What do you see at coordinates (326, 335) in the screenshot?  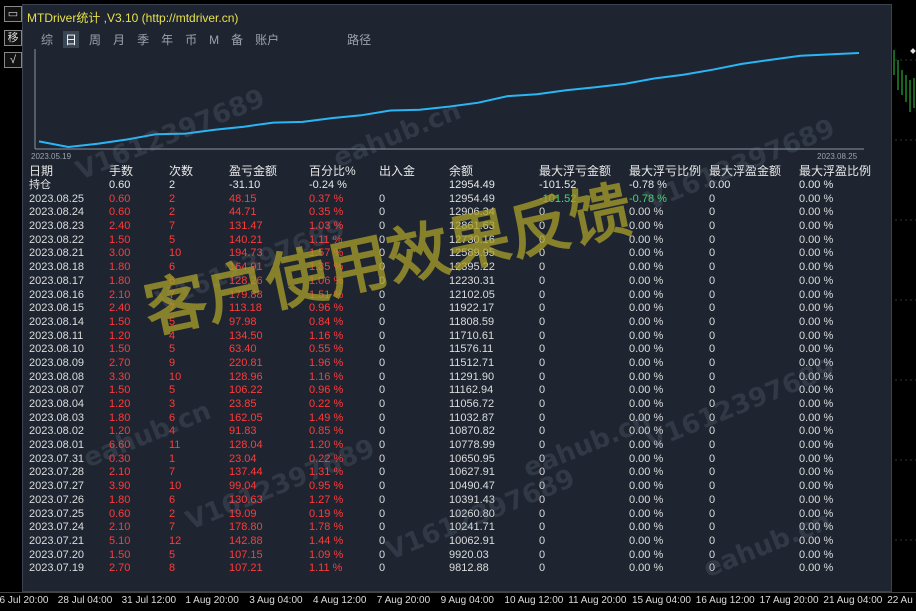 I see `cell-pct: 1.16 %` at bounding box center [326, 335].